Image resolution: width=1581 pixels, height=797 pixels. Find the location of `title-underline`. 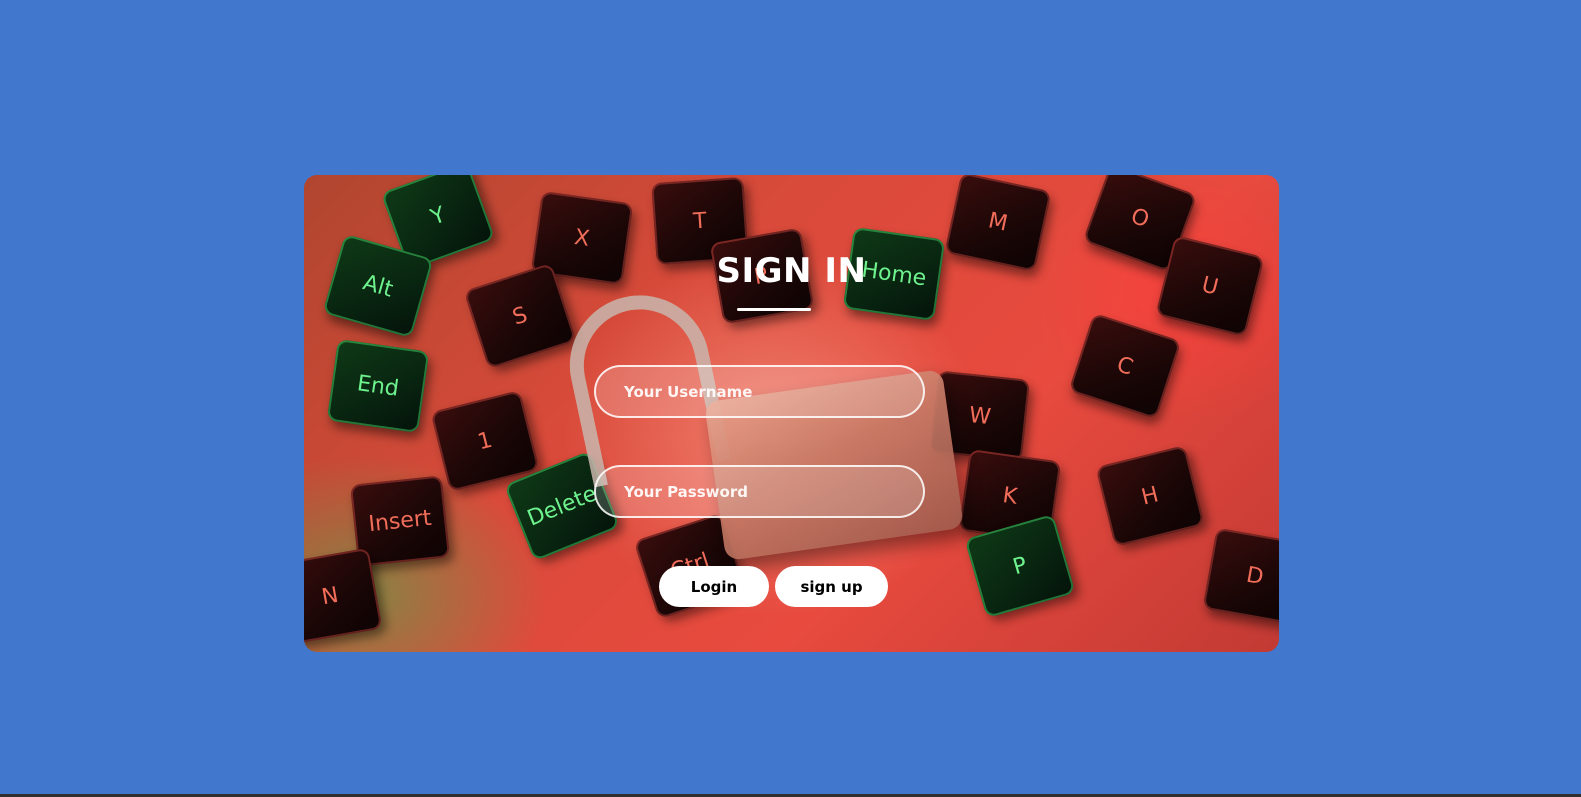

title-underline is located at coordinates (774, 309).